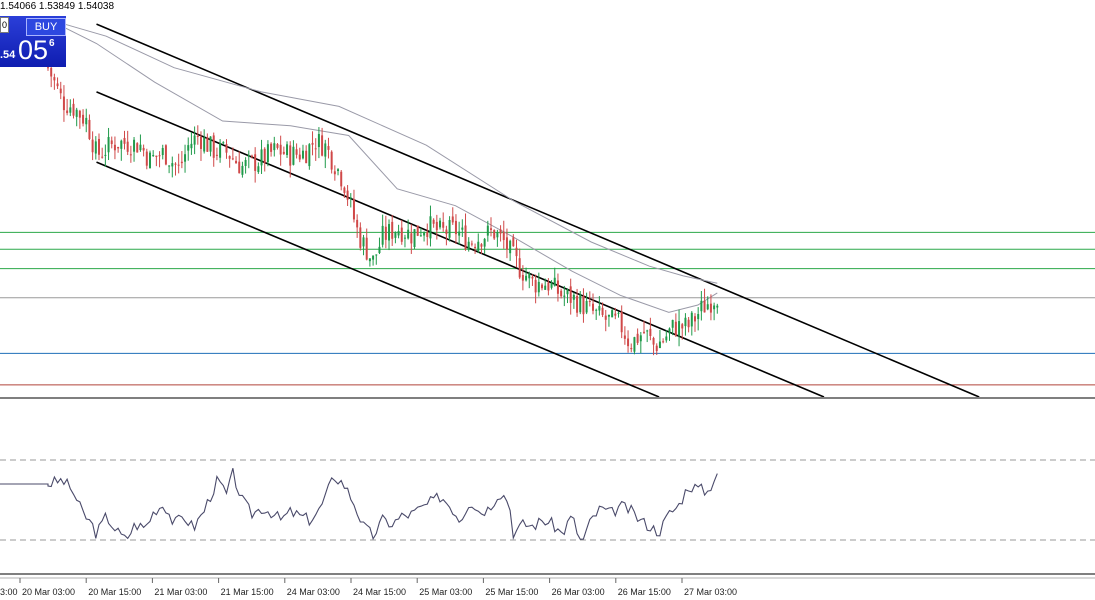  I want to click on ohlc-readout: 1.54066 1.53849 1.54038, so click(57, 6).